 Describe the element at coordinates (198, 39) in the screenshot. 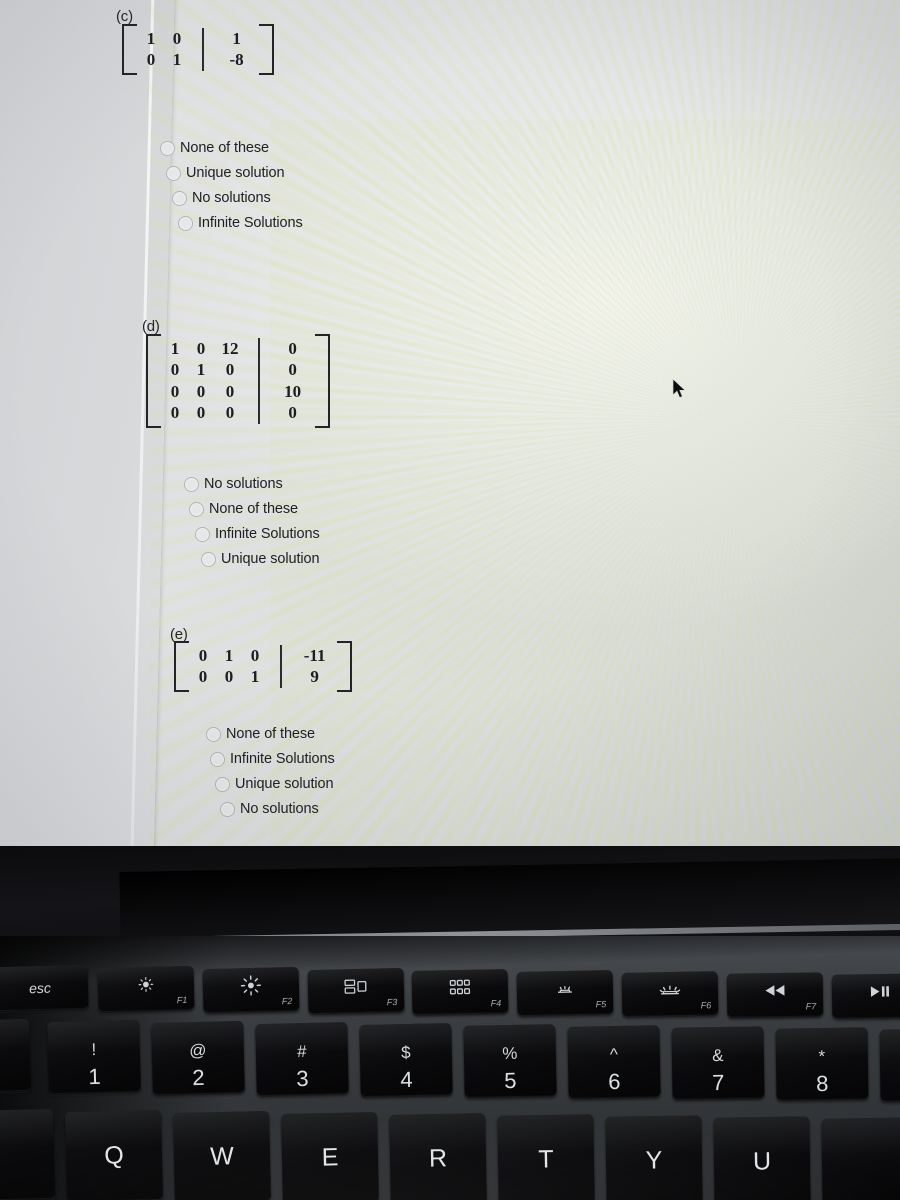

I see `matrix-row: 1 0 1` at that location.